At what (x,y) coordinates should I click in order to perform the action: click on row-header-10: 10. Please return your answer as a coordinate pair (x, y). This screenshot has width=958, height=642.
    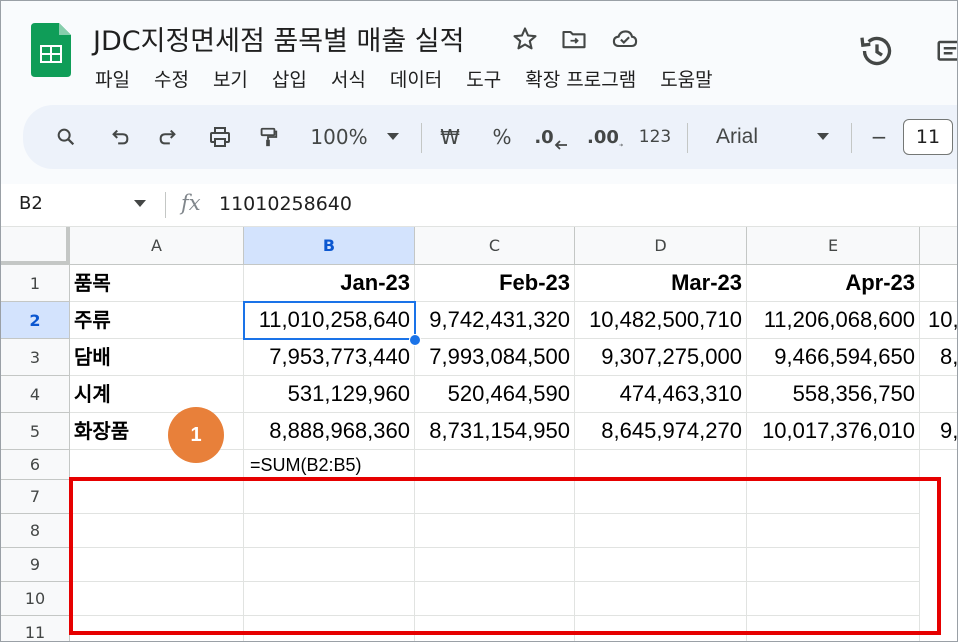
    Looking at the image, I should click on (35, 599).